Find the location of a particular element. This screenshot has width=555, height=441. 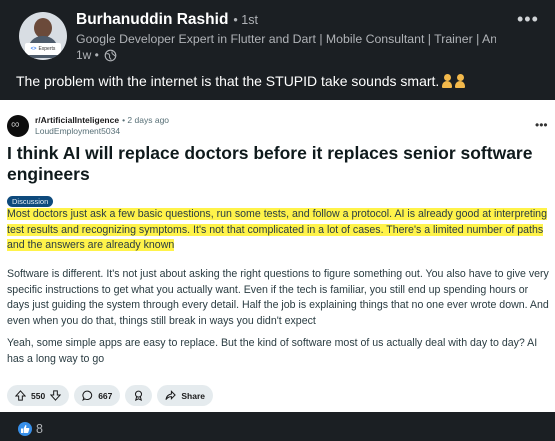

award-pill is located at coordinates (139, 395).